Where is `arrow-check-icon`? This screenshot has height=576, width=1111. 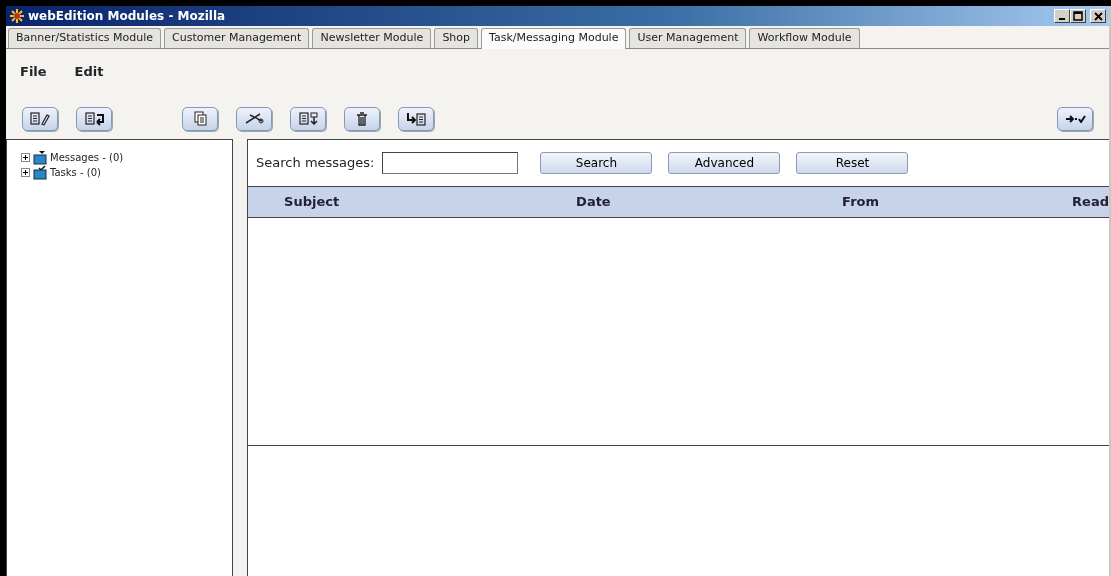 arrow-check-icon is located at coordinates (1075, 118).